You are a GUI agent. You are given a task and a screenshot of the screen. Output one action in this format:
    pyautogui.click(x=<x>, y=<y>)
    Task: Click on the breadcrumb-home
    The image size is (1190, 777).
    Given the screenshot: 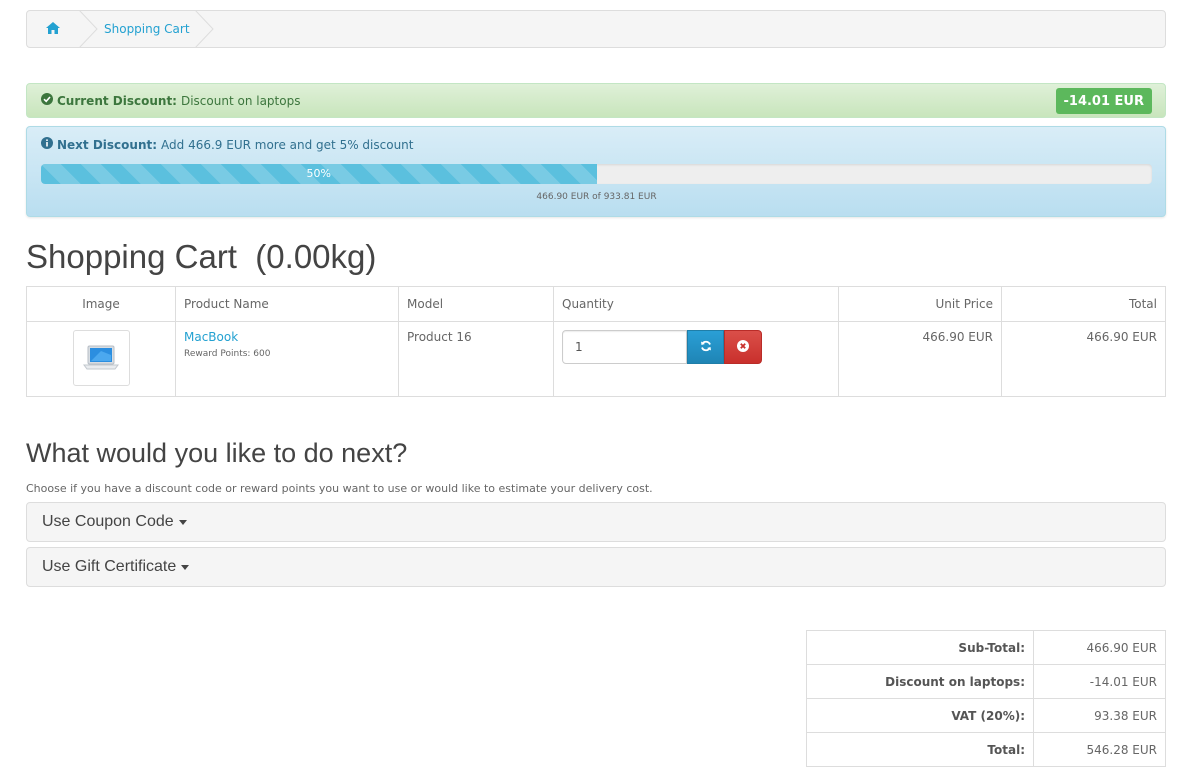 What is the action you would take?
    pyautogui.click(x=53, y=29)
    